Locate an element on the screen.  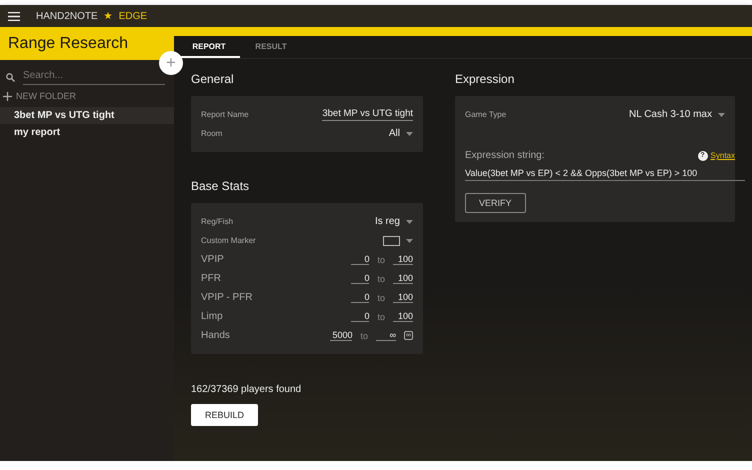
report-item: my report is located at coordinates (87, 132).